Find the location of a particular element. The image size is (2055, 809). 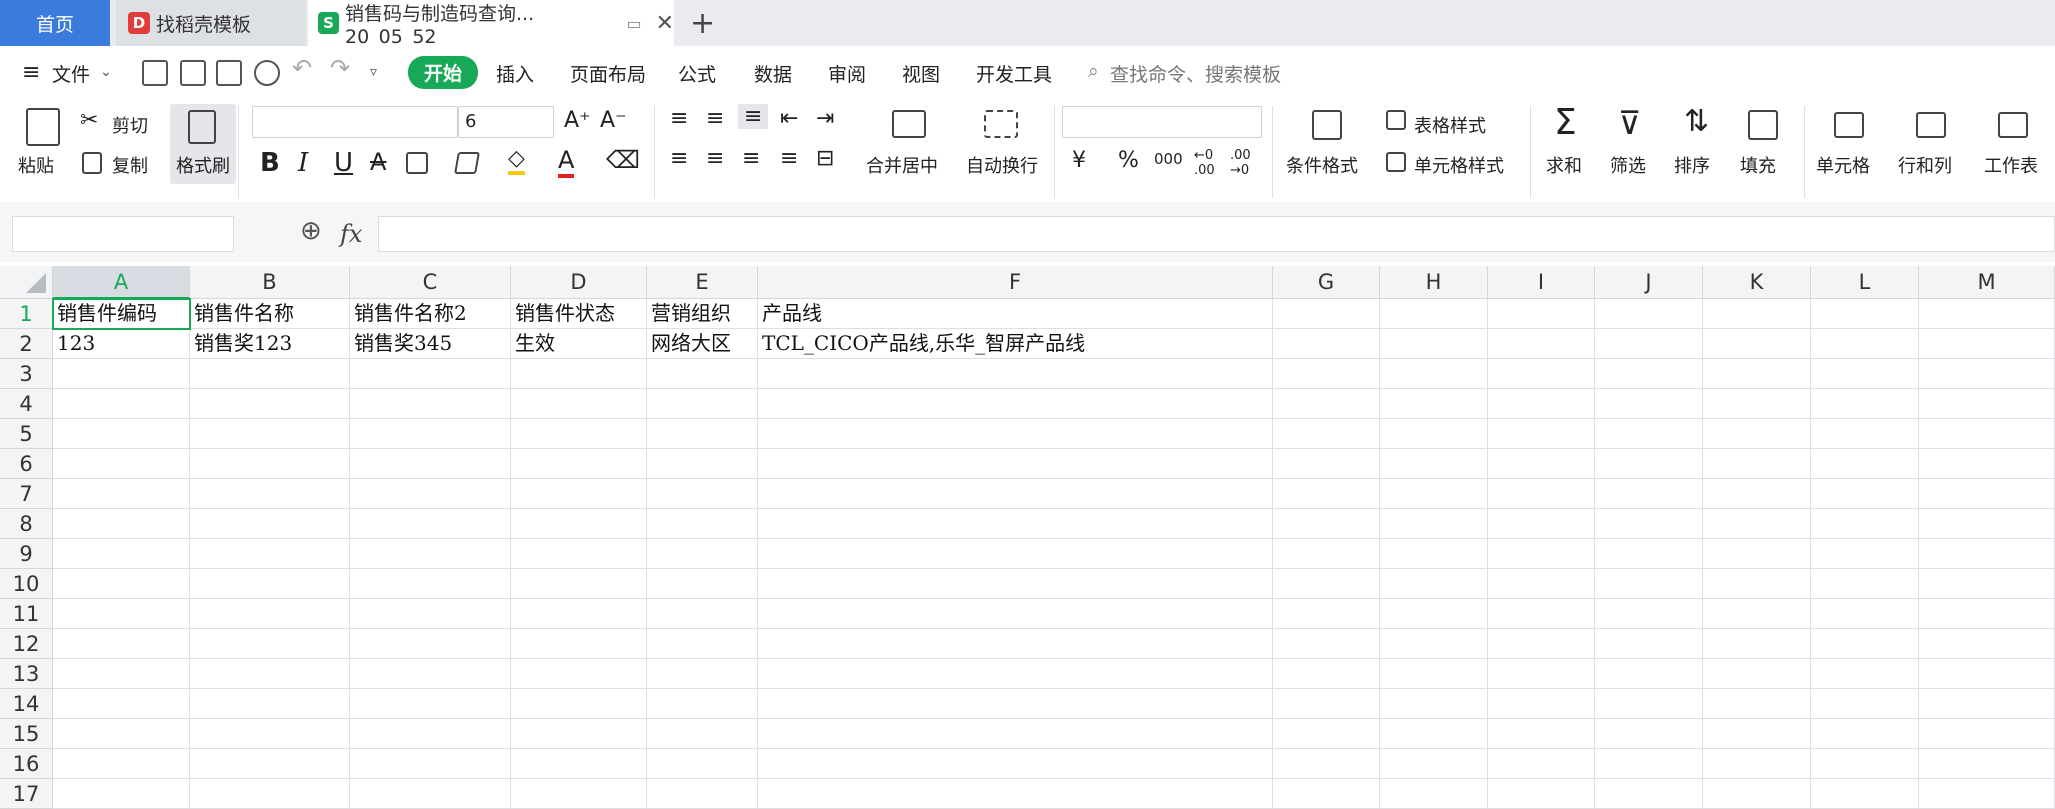

cell-l7 is located at coordinates (1865, 494).